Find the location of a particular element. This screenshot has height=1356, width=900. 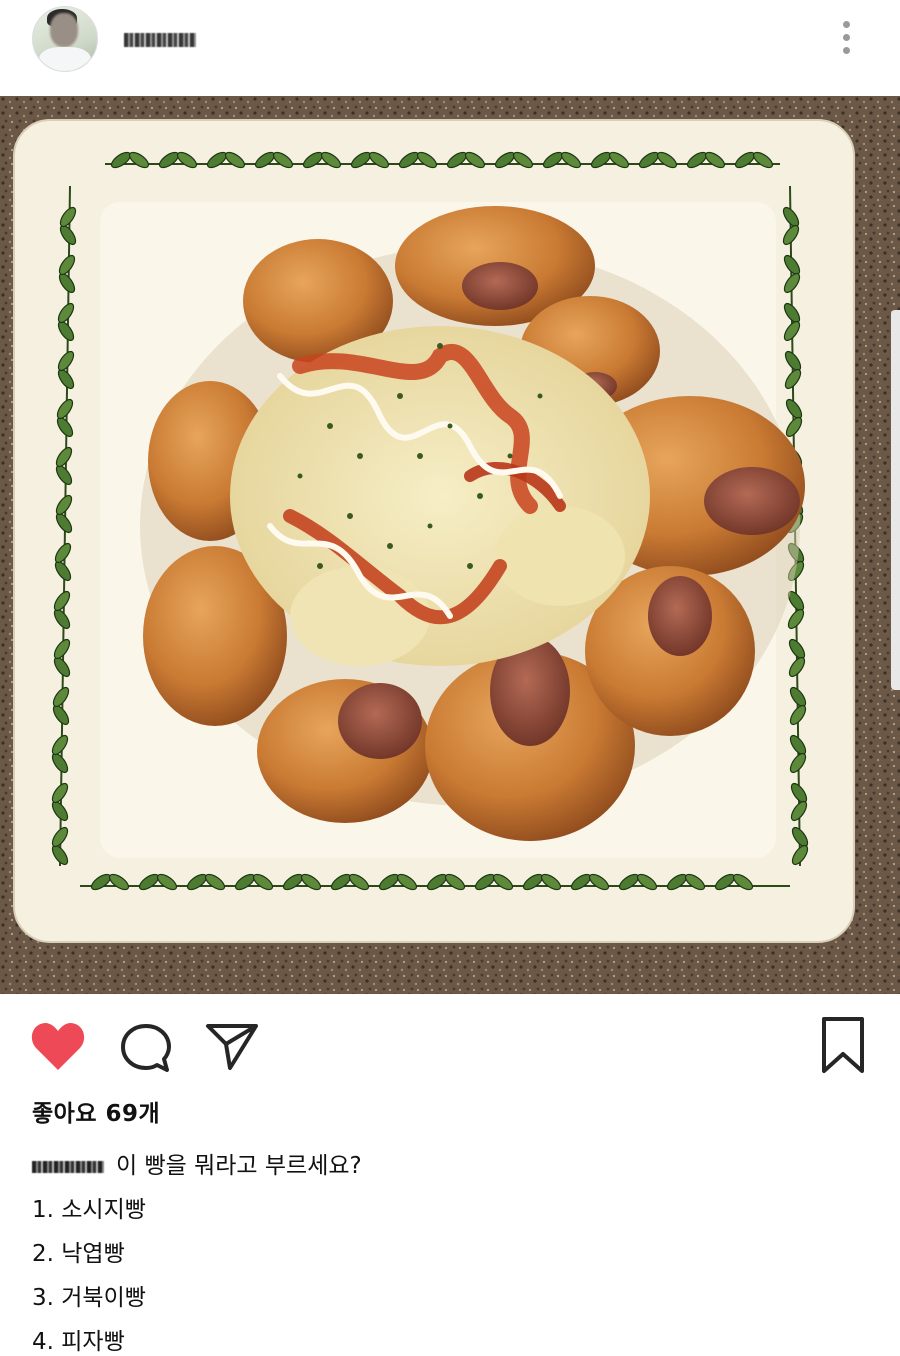

more-vertical-icon is located at coordinates (847, 38).